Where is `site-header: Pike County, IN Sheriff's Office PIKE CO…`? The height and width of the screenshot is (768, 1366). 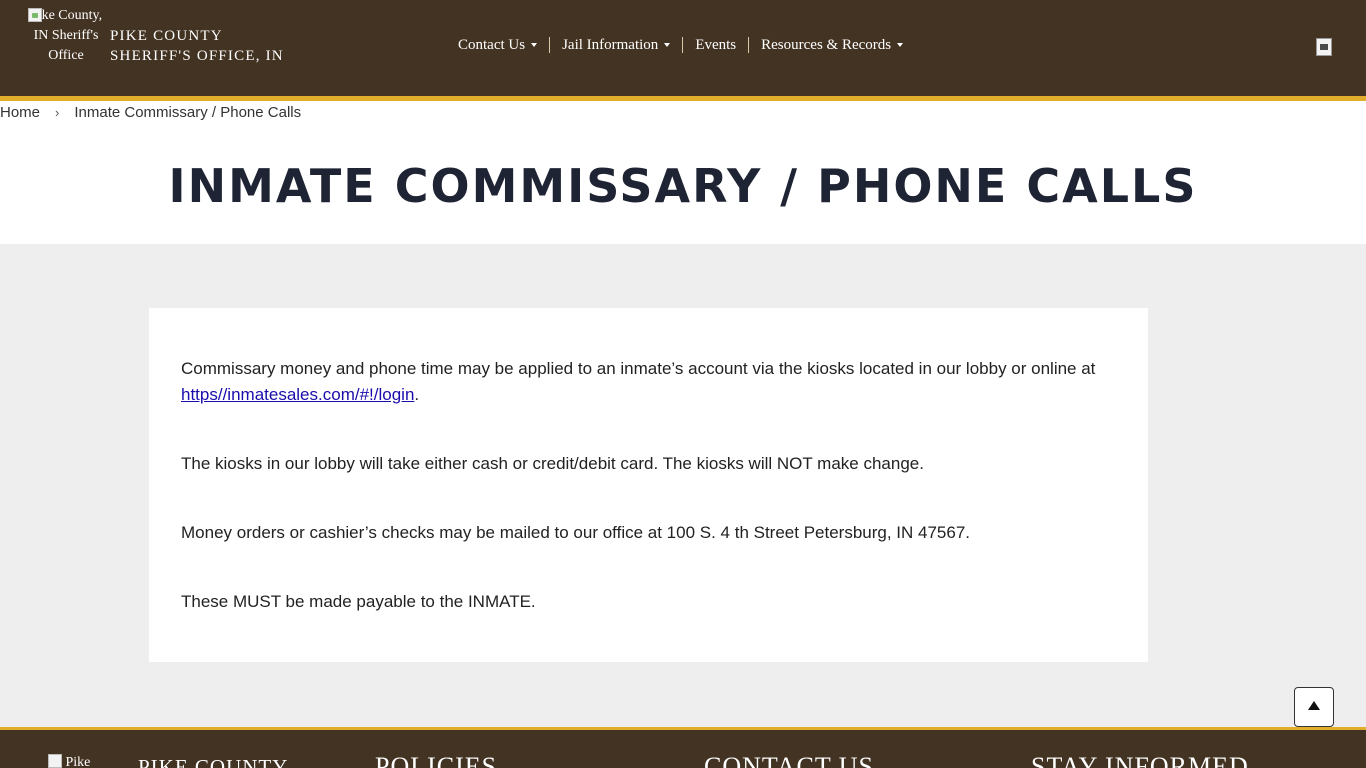 site-header: Pike County, IN Sheriff's Office PIKE CO… is located at coordinates (683, 50).